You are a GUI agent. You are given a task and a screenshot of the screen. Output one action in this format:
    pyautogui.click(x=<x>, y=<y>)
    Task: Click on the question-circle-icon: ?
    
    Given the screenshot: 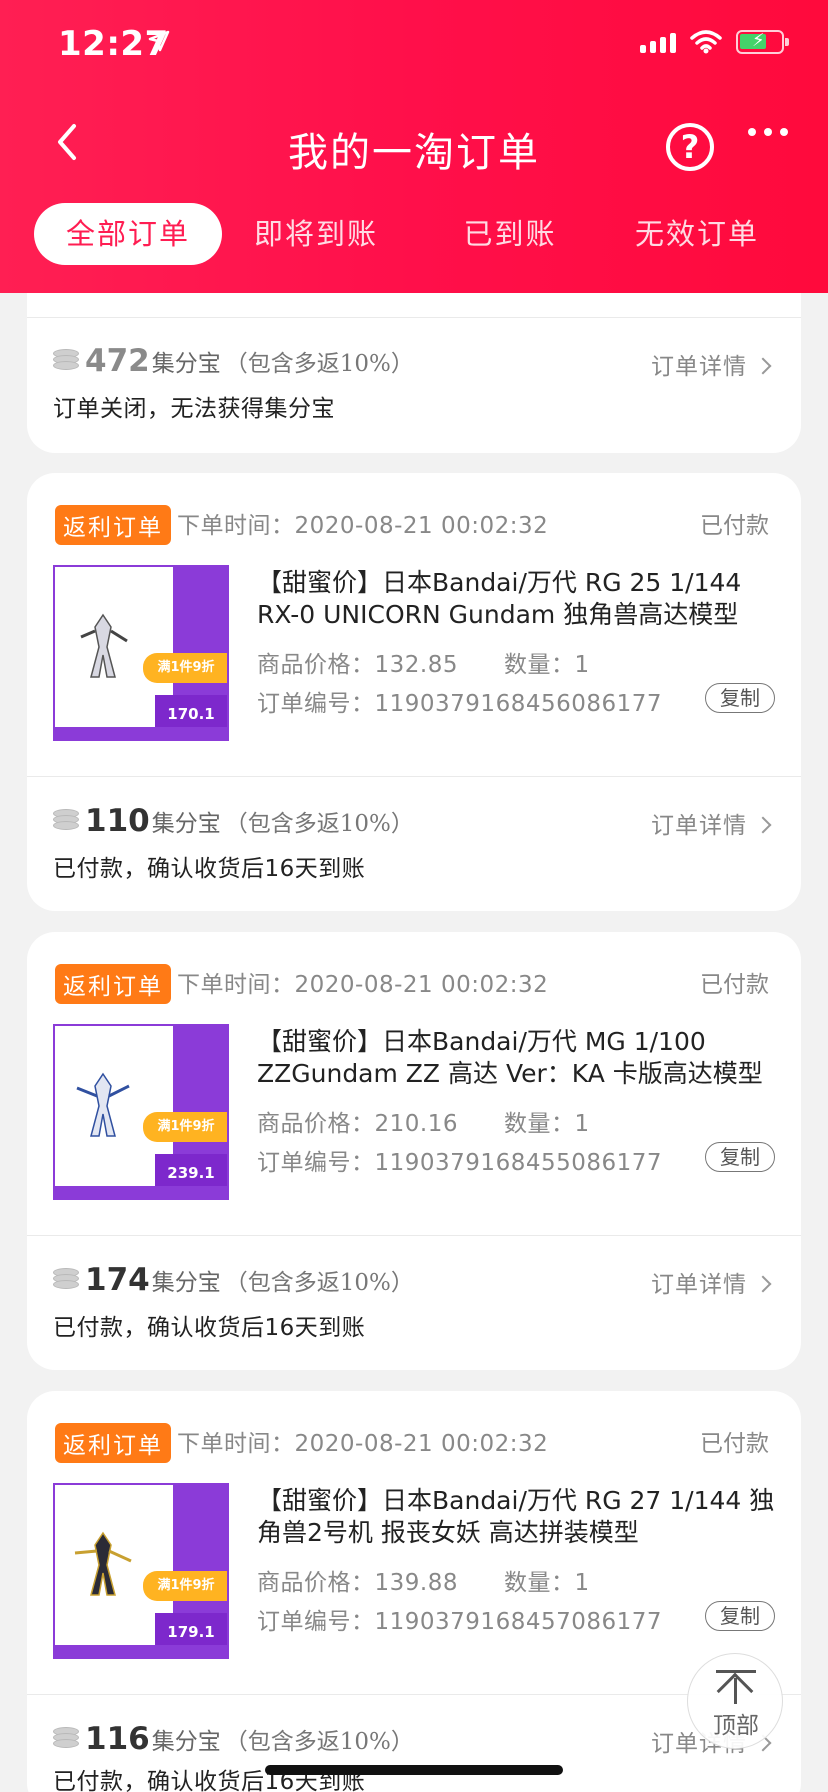 What is the action you would take?
    pyautogui.click(x=690, y=147)
    